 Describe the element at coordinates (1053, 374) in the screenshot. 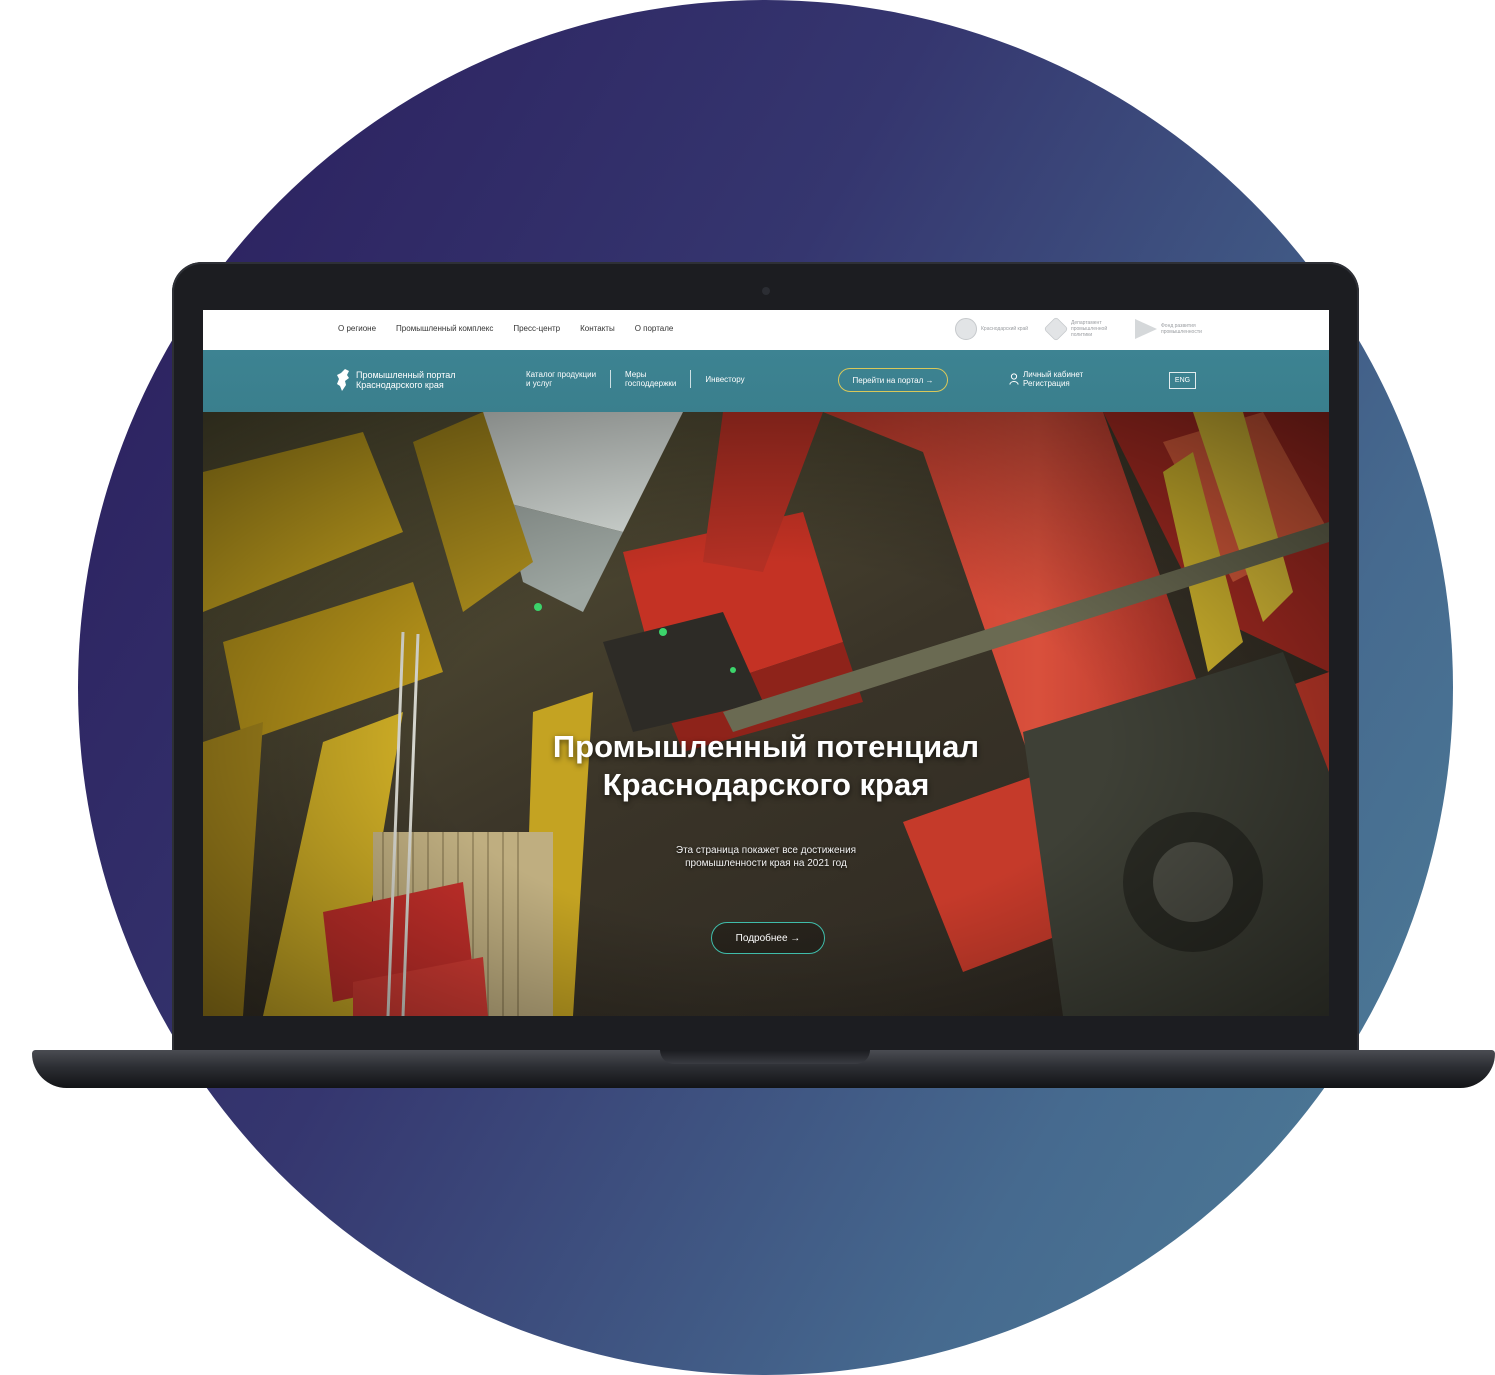

I see `account-link: Личный кабинет` at that location.